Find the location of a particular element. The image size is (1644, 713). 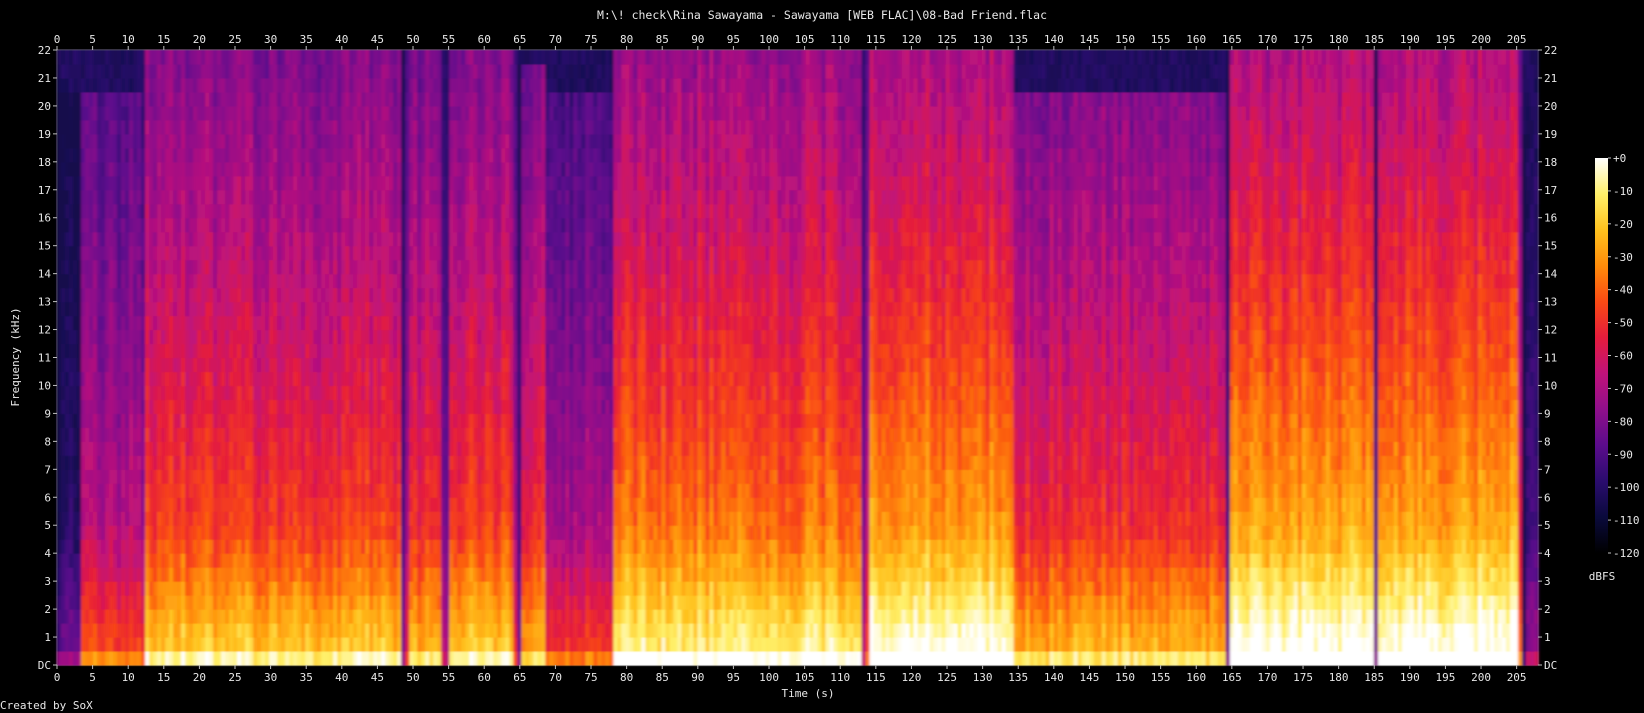

x-tick-bottom: 175 is located at coordinates (1303, 674).